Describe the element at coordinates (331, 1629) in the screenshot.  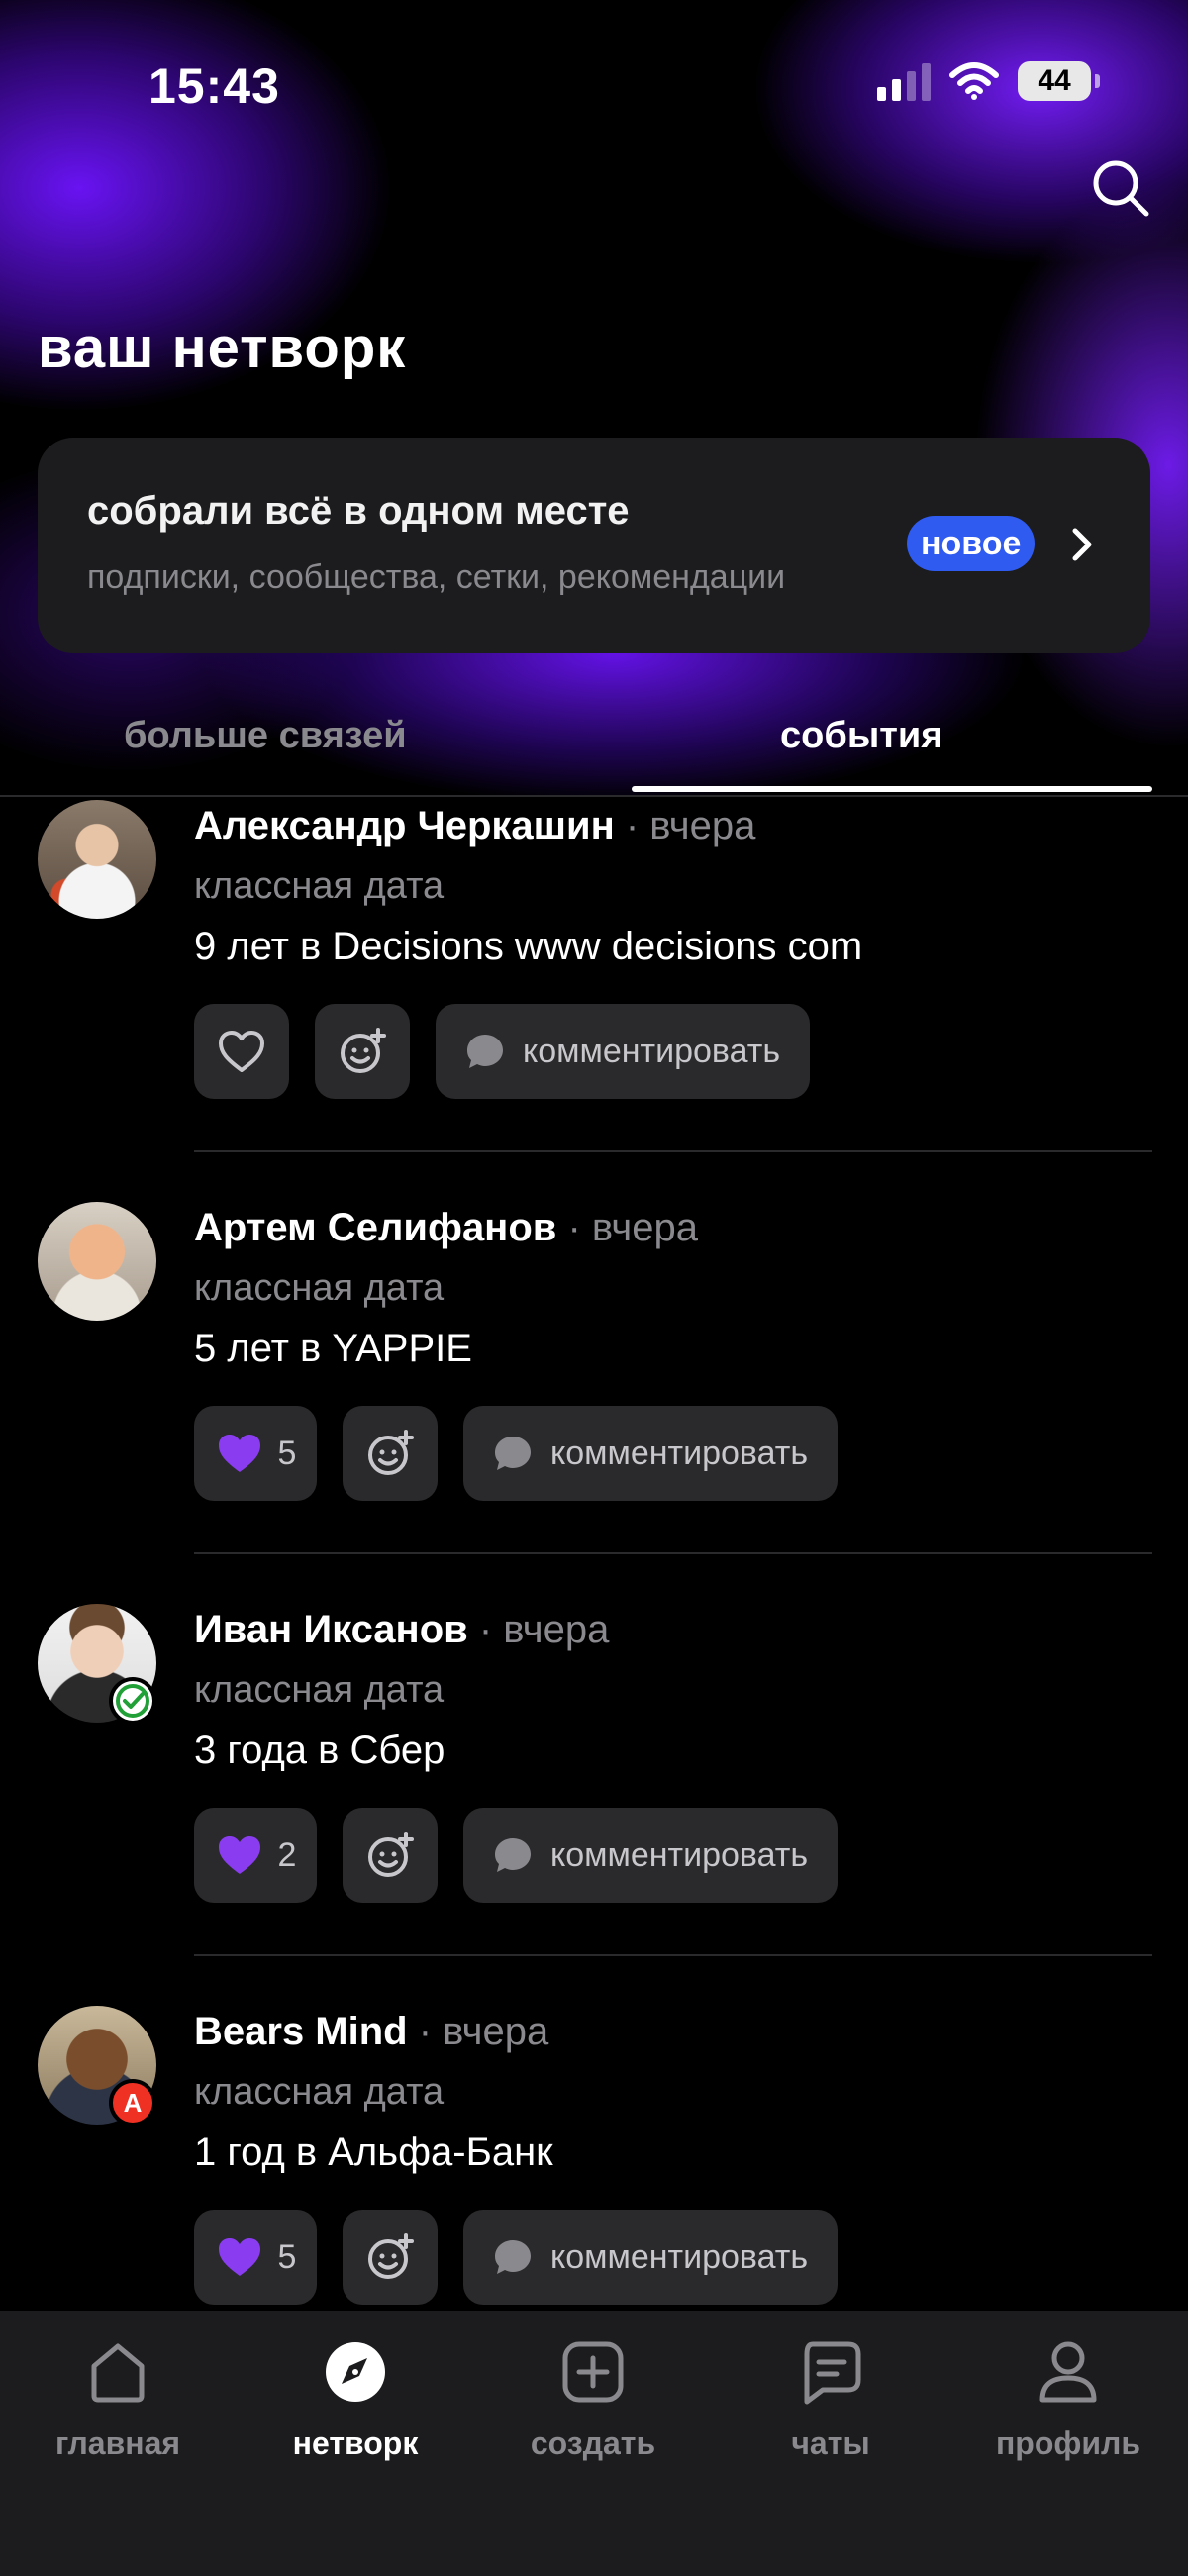
I see `author-name: Иван Иксанов` at that location.